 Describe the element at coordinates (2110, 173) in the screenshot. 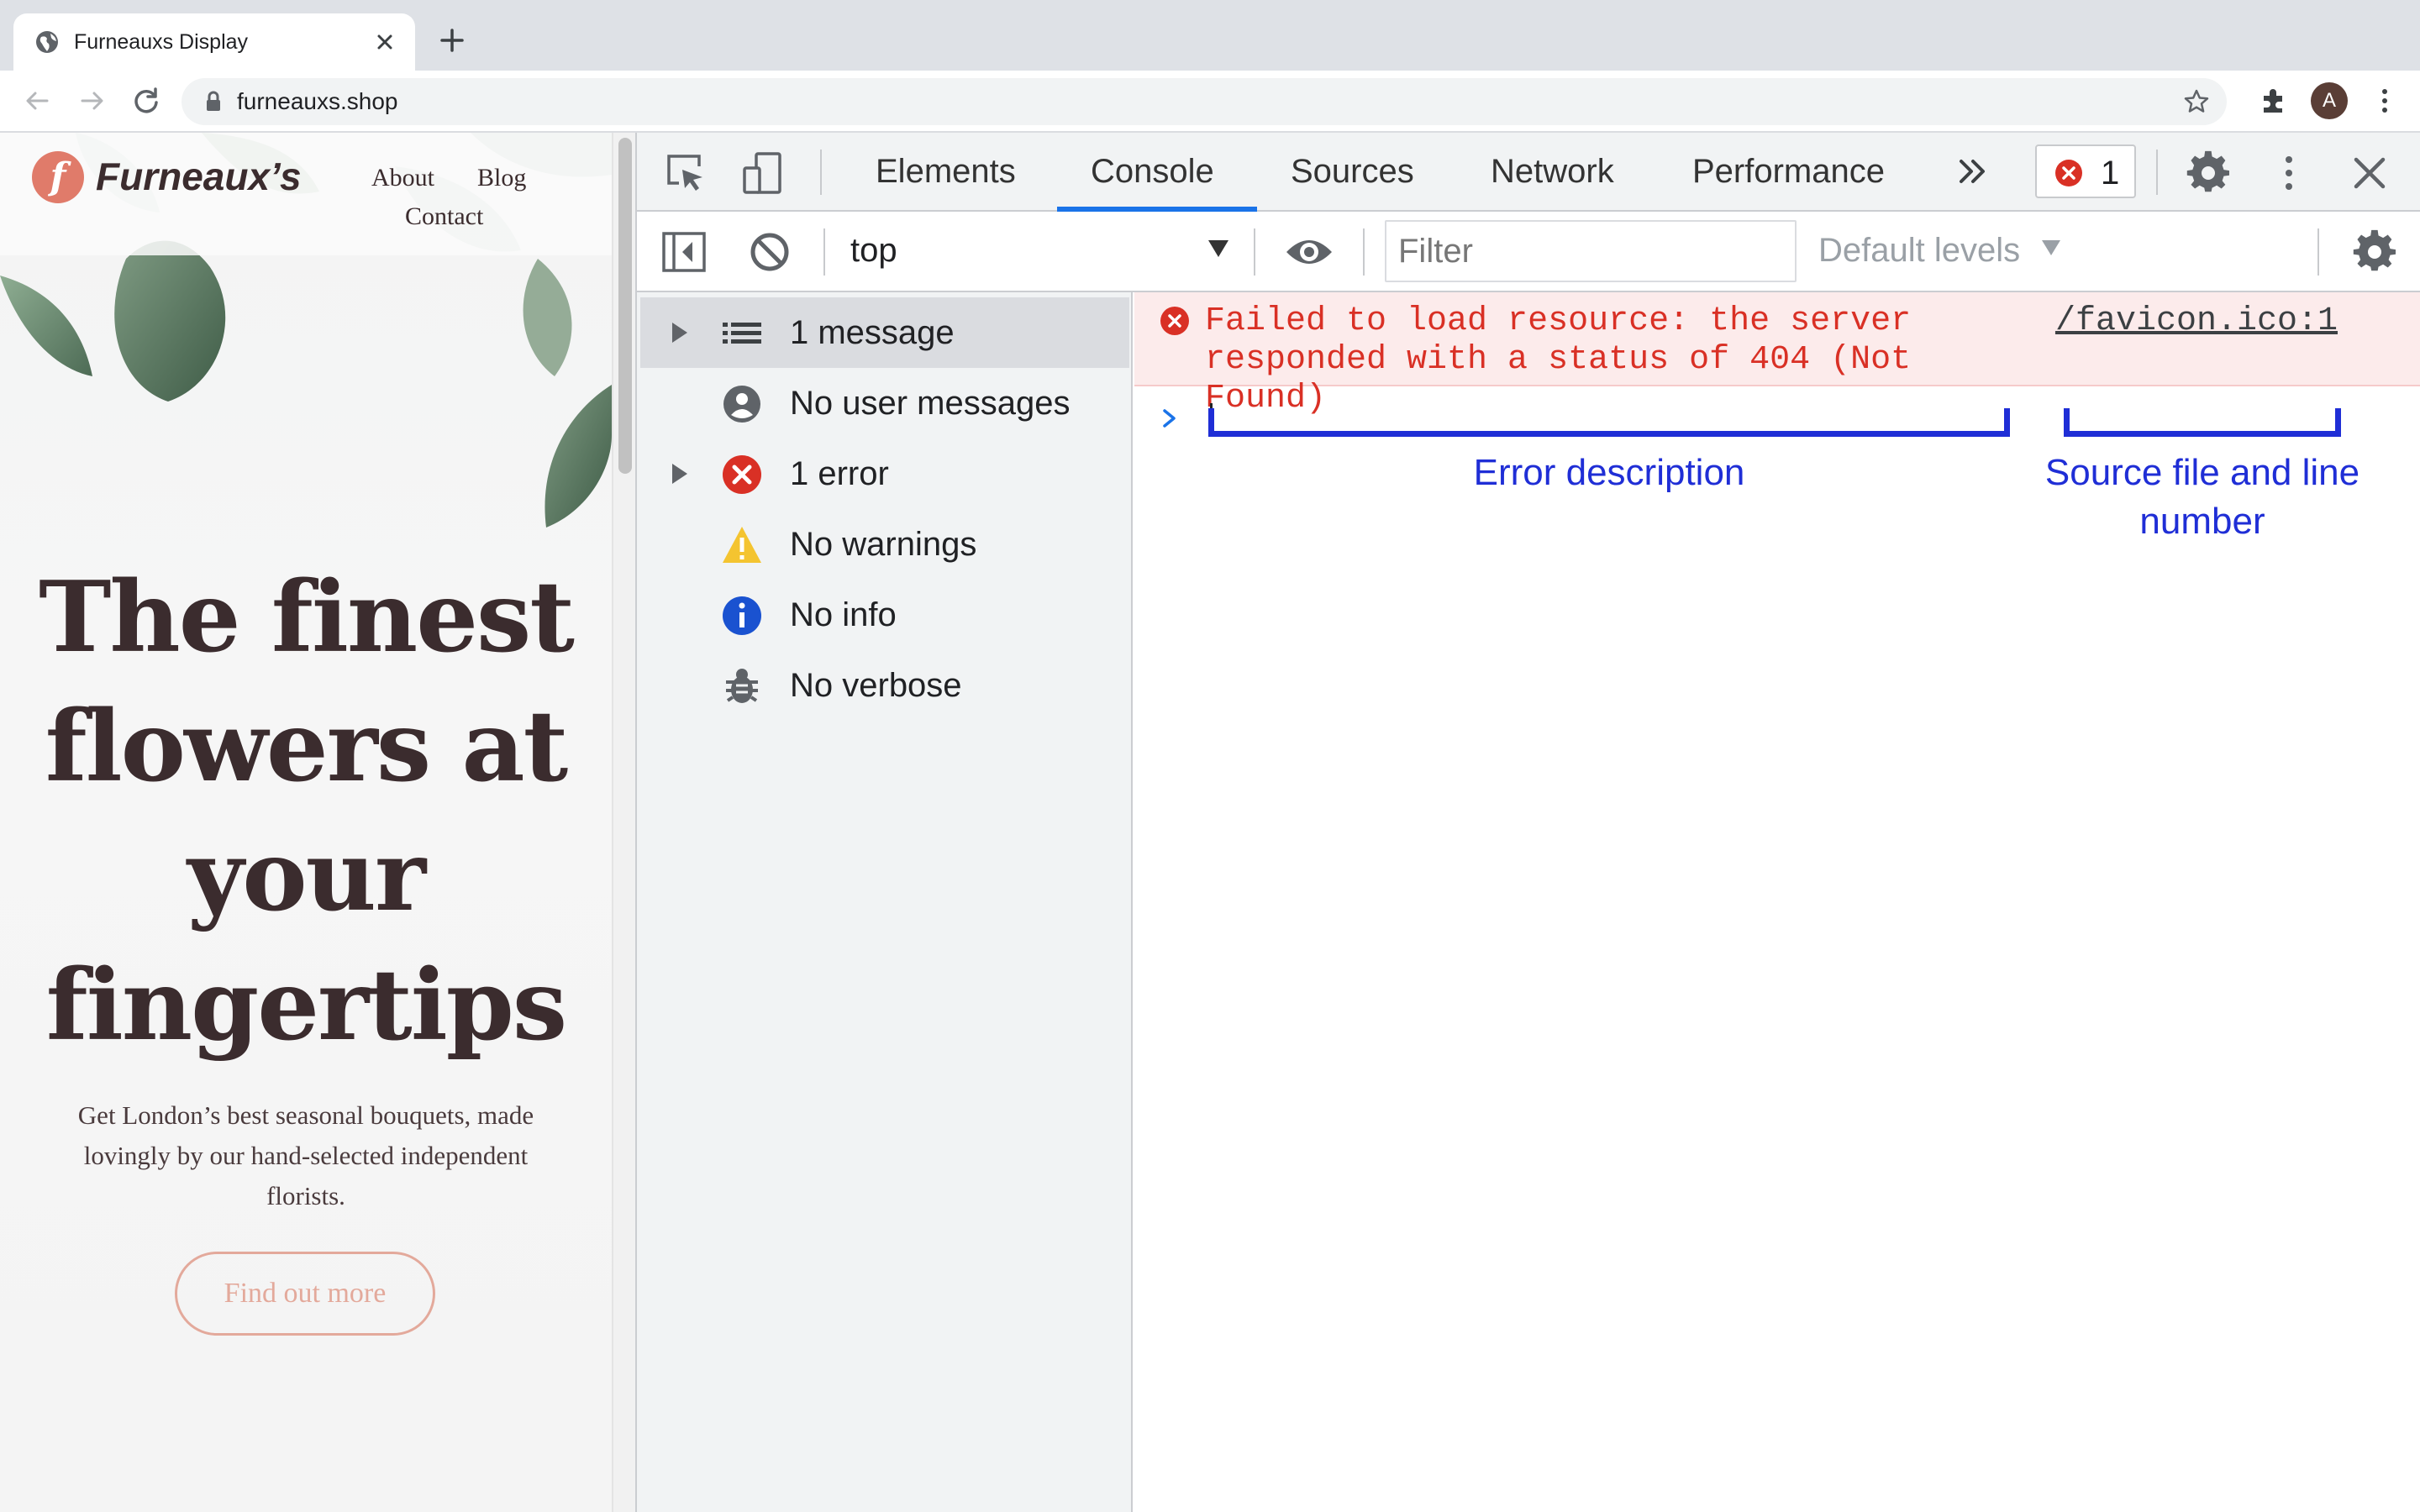

I see `error-count: 1` at that location.